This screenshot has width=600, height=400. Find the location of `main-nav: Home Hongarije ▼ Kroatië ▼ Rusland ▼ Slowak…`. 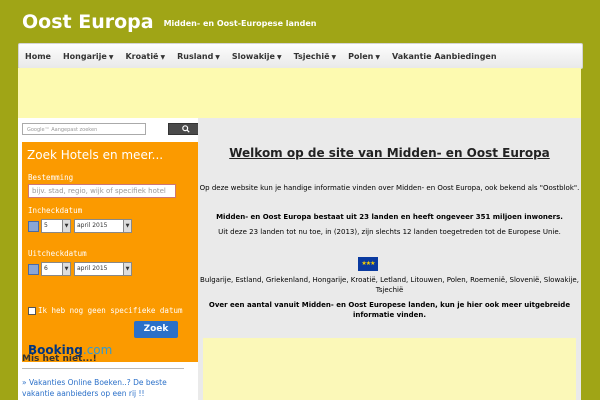

main-nav: Home Hongarije ▼ Kroatië ▼ Rusland ▼ Slowak… is located at coordinates (300, 56).